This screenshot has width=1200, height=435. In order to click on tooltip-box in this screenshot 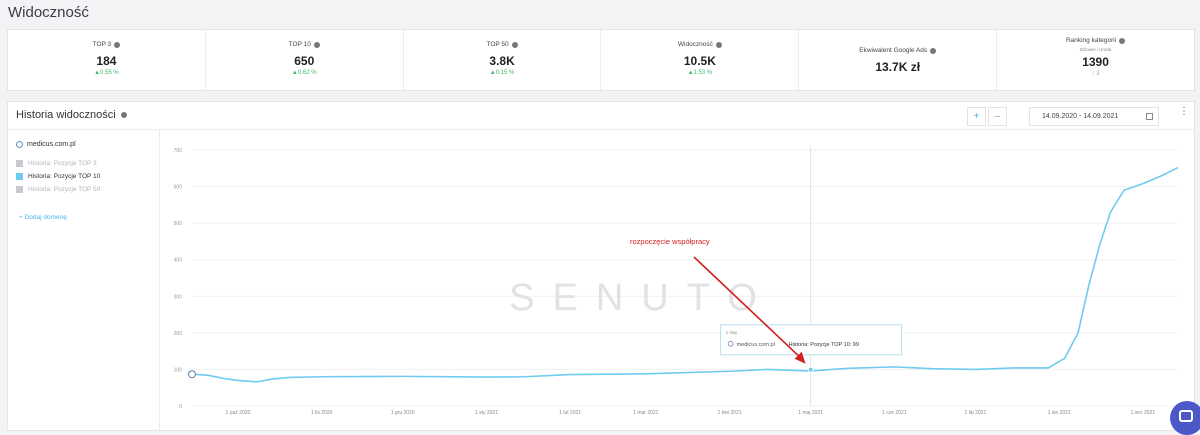, I will do `click(811, 340)`.